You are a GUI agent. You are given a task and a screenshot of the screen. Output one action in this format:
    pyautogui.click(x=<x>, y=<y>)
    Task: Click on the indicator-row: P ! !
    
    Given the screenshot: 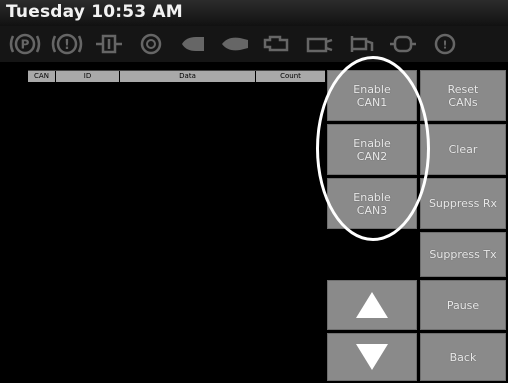 What is the action you would take?
    pyautogui.click(x=254, y=44)
    